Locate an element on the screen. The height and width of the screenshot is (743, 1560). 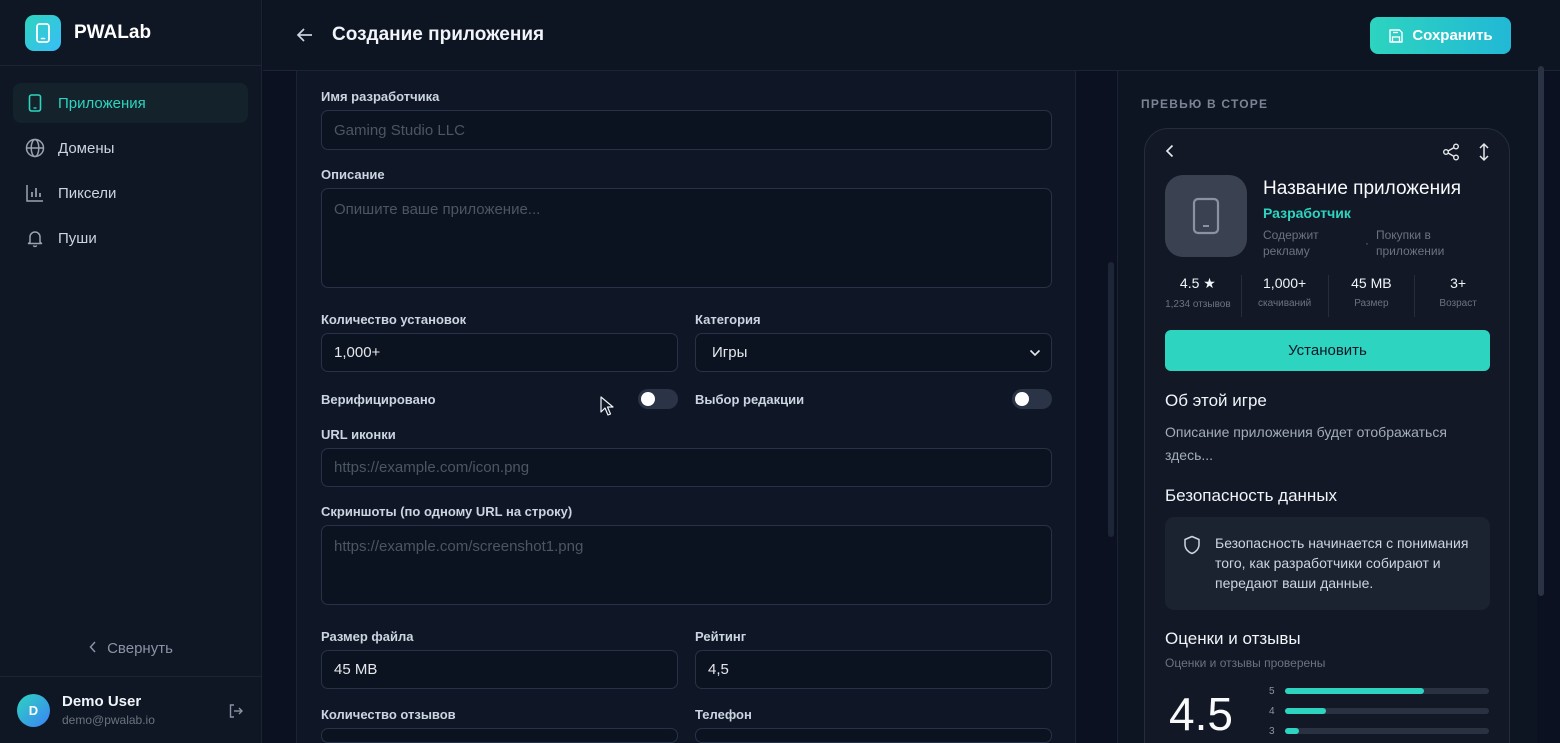
developer-input is located at coordinates (686, 130).